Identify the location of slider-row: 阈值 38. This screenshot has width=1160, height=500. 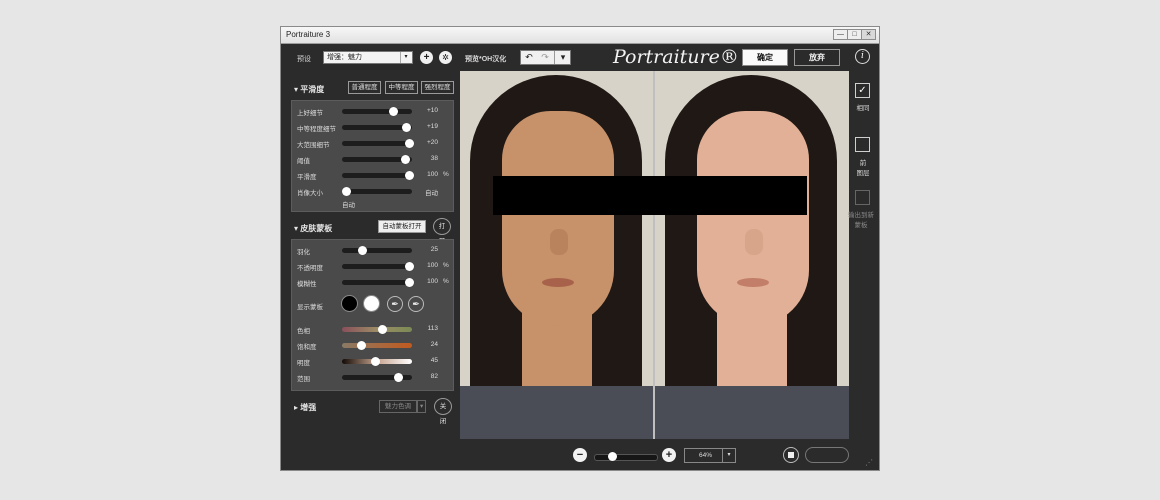
(374, 160).